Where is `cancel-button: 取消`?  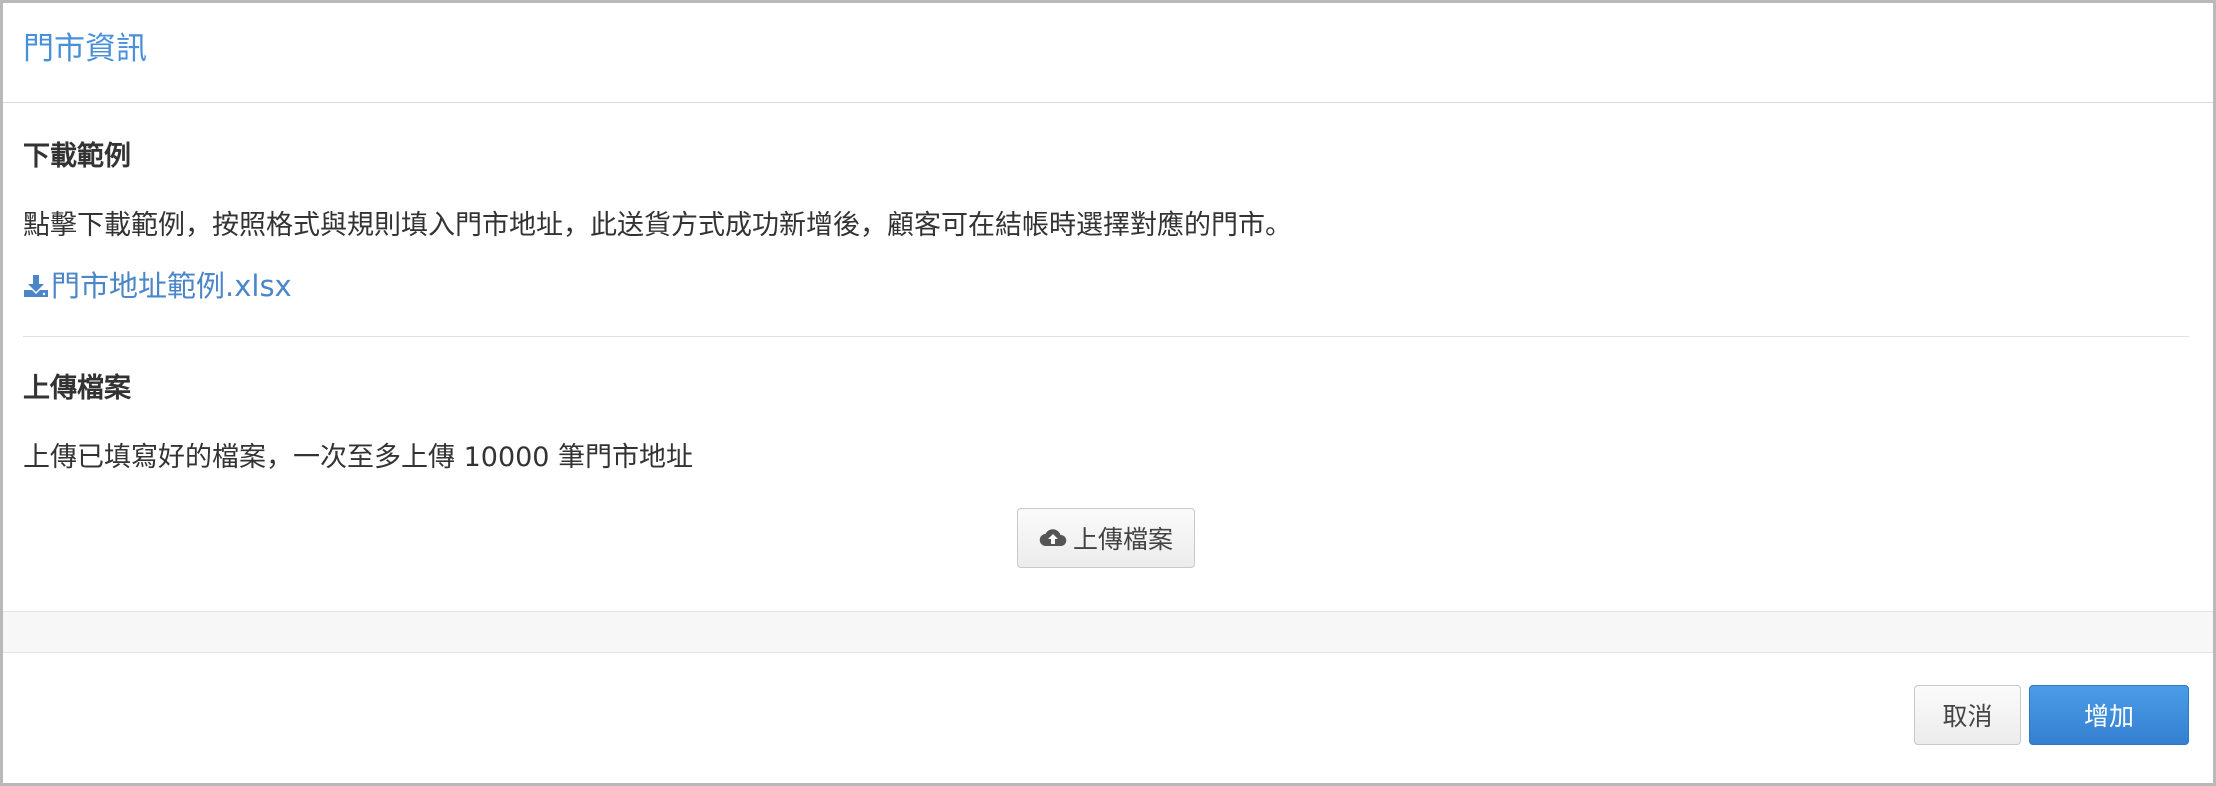
cancel-button: 取消 is located at coordinates (1967, 715).